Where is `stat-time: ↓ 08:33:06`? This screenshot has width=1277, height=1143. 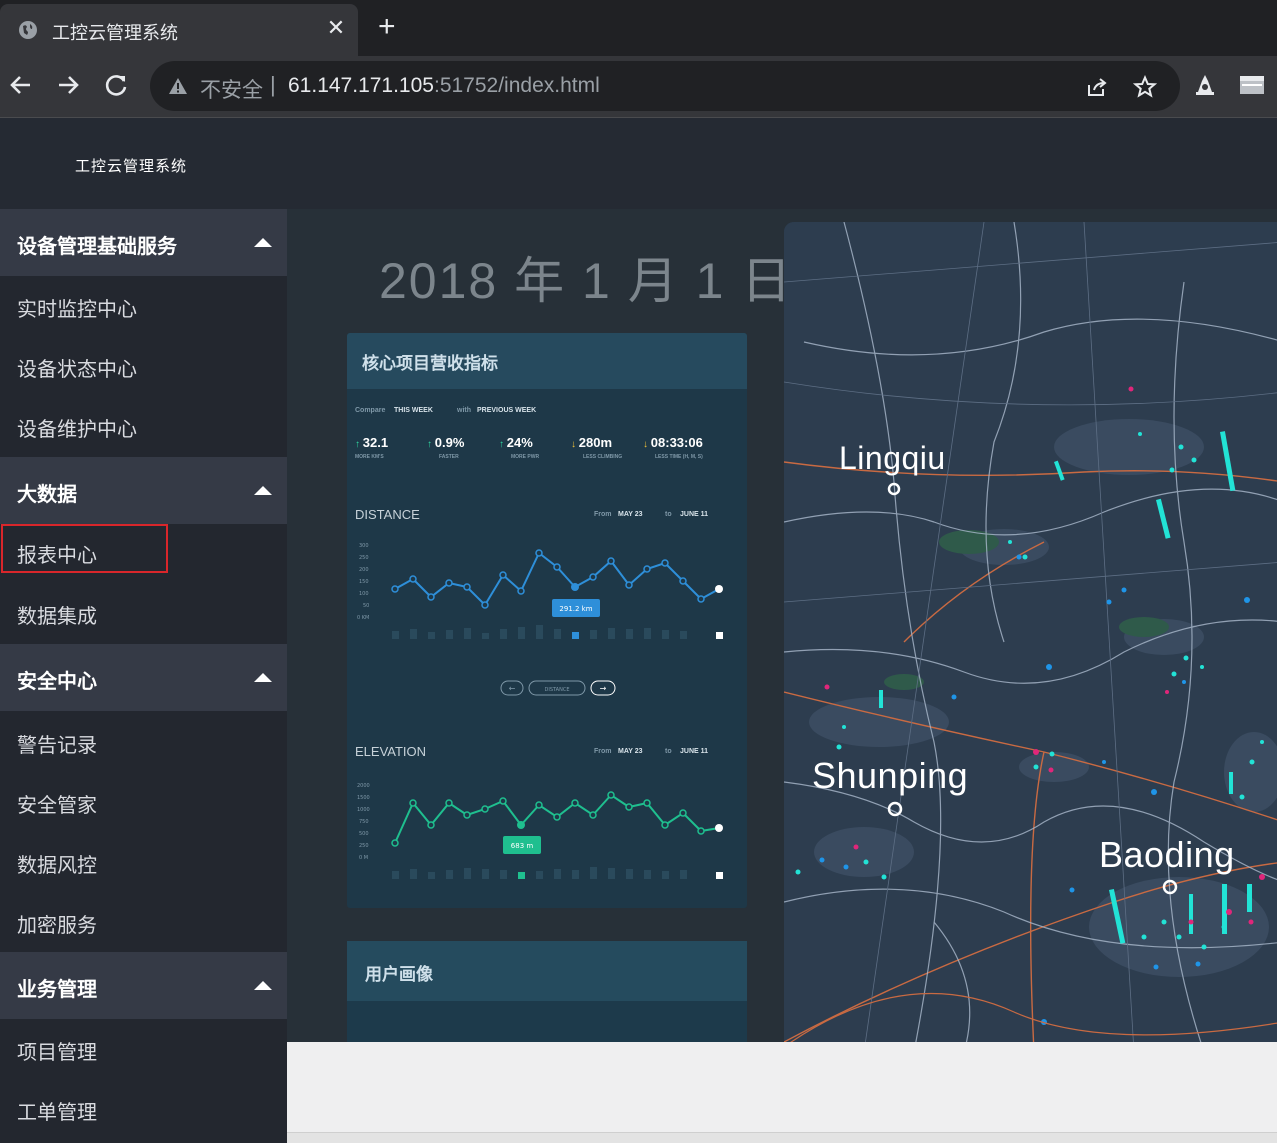
stat-time: ↓ 08:33:06 is located at coordinates (673, 442).